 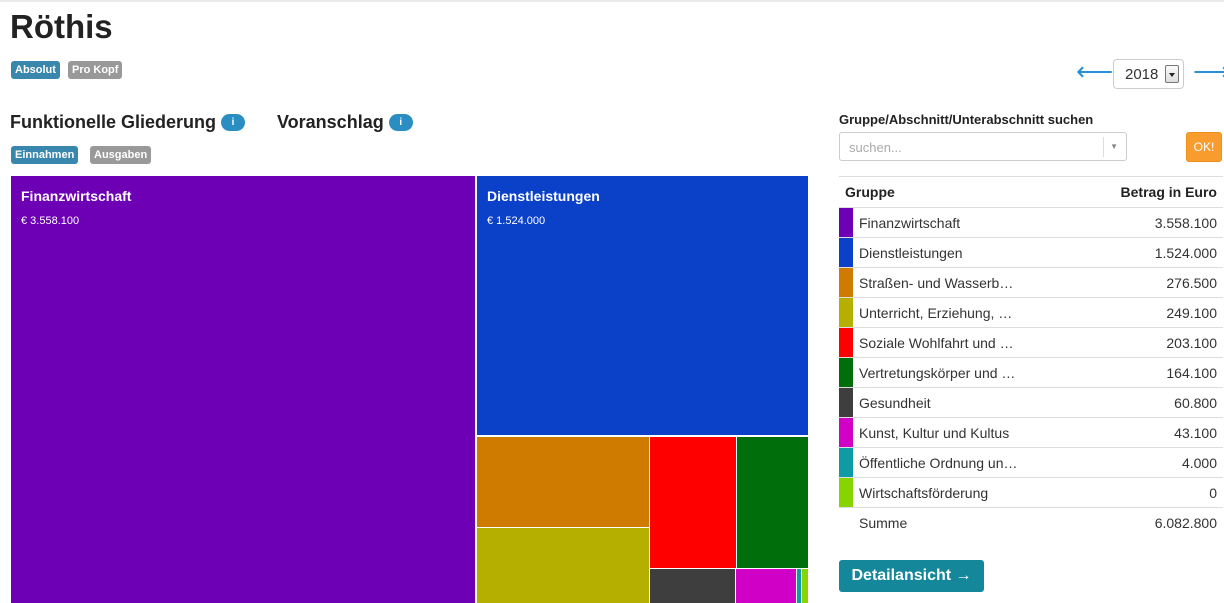 What do you see at coordinates (692, 585) in the screenshot?
I see `treemap-tile-gesundheit` at bounding box center [692, 585].